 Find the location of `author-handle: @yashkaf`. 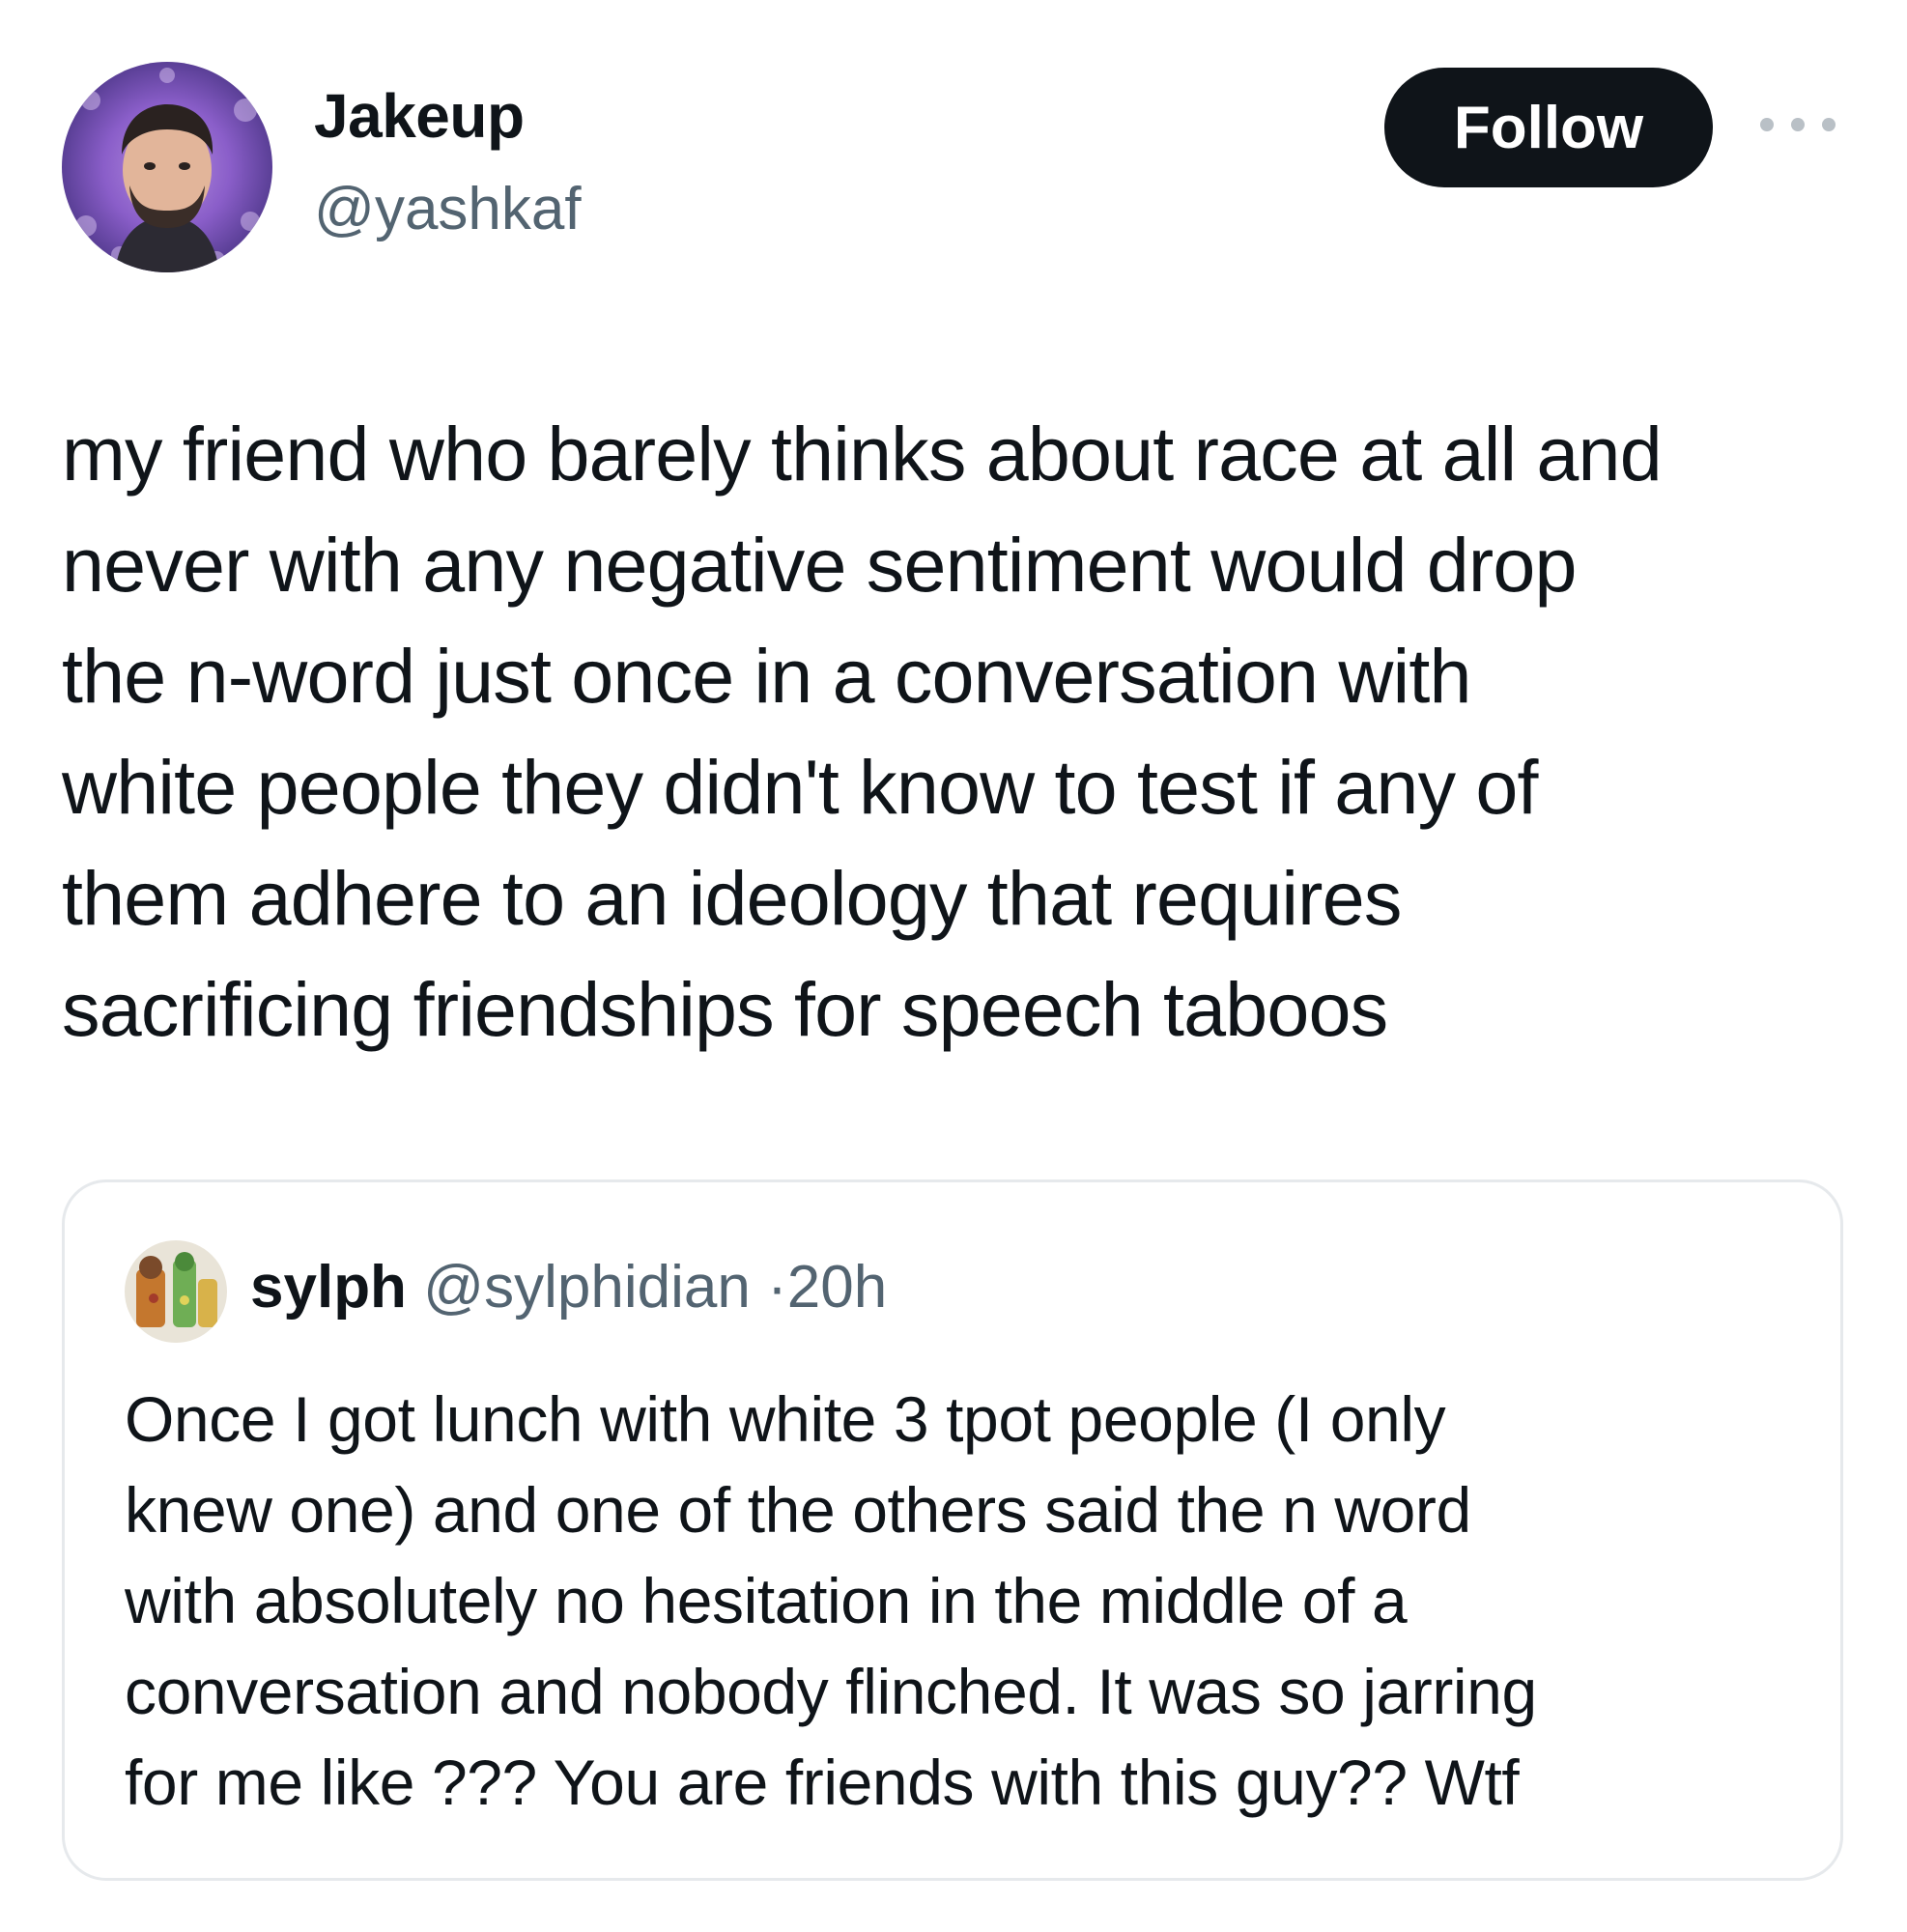

author-handle: @yashkaf is located at coordinates (448, 210).